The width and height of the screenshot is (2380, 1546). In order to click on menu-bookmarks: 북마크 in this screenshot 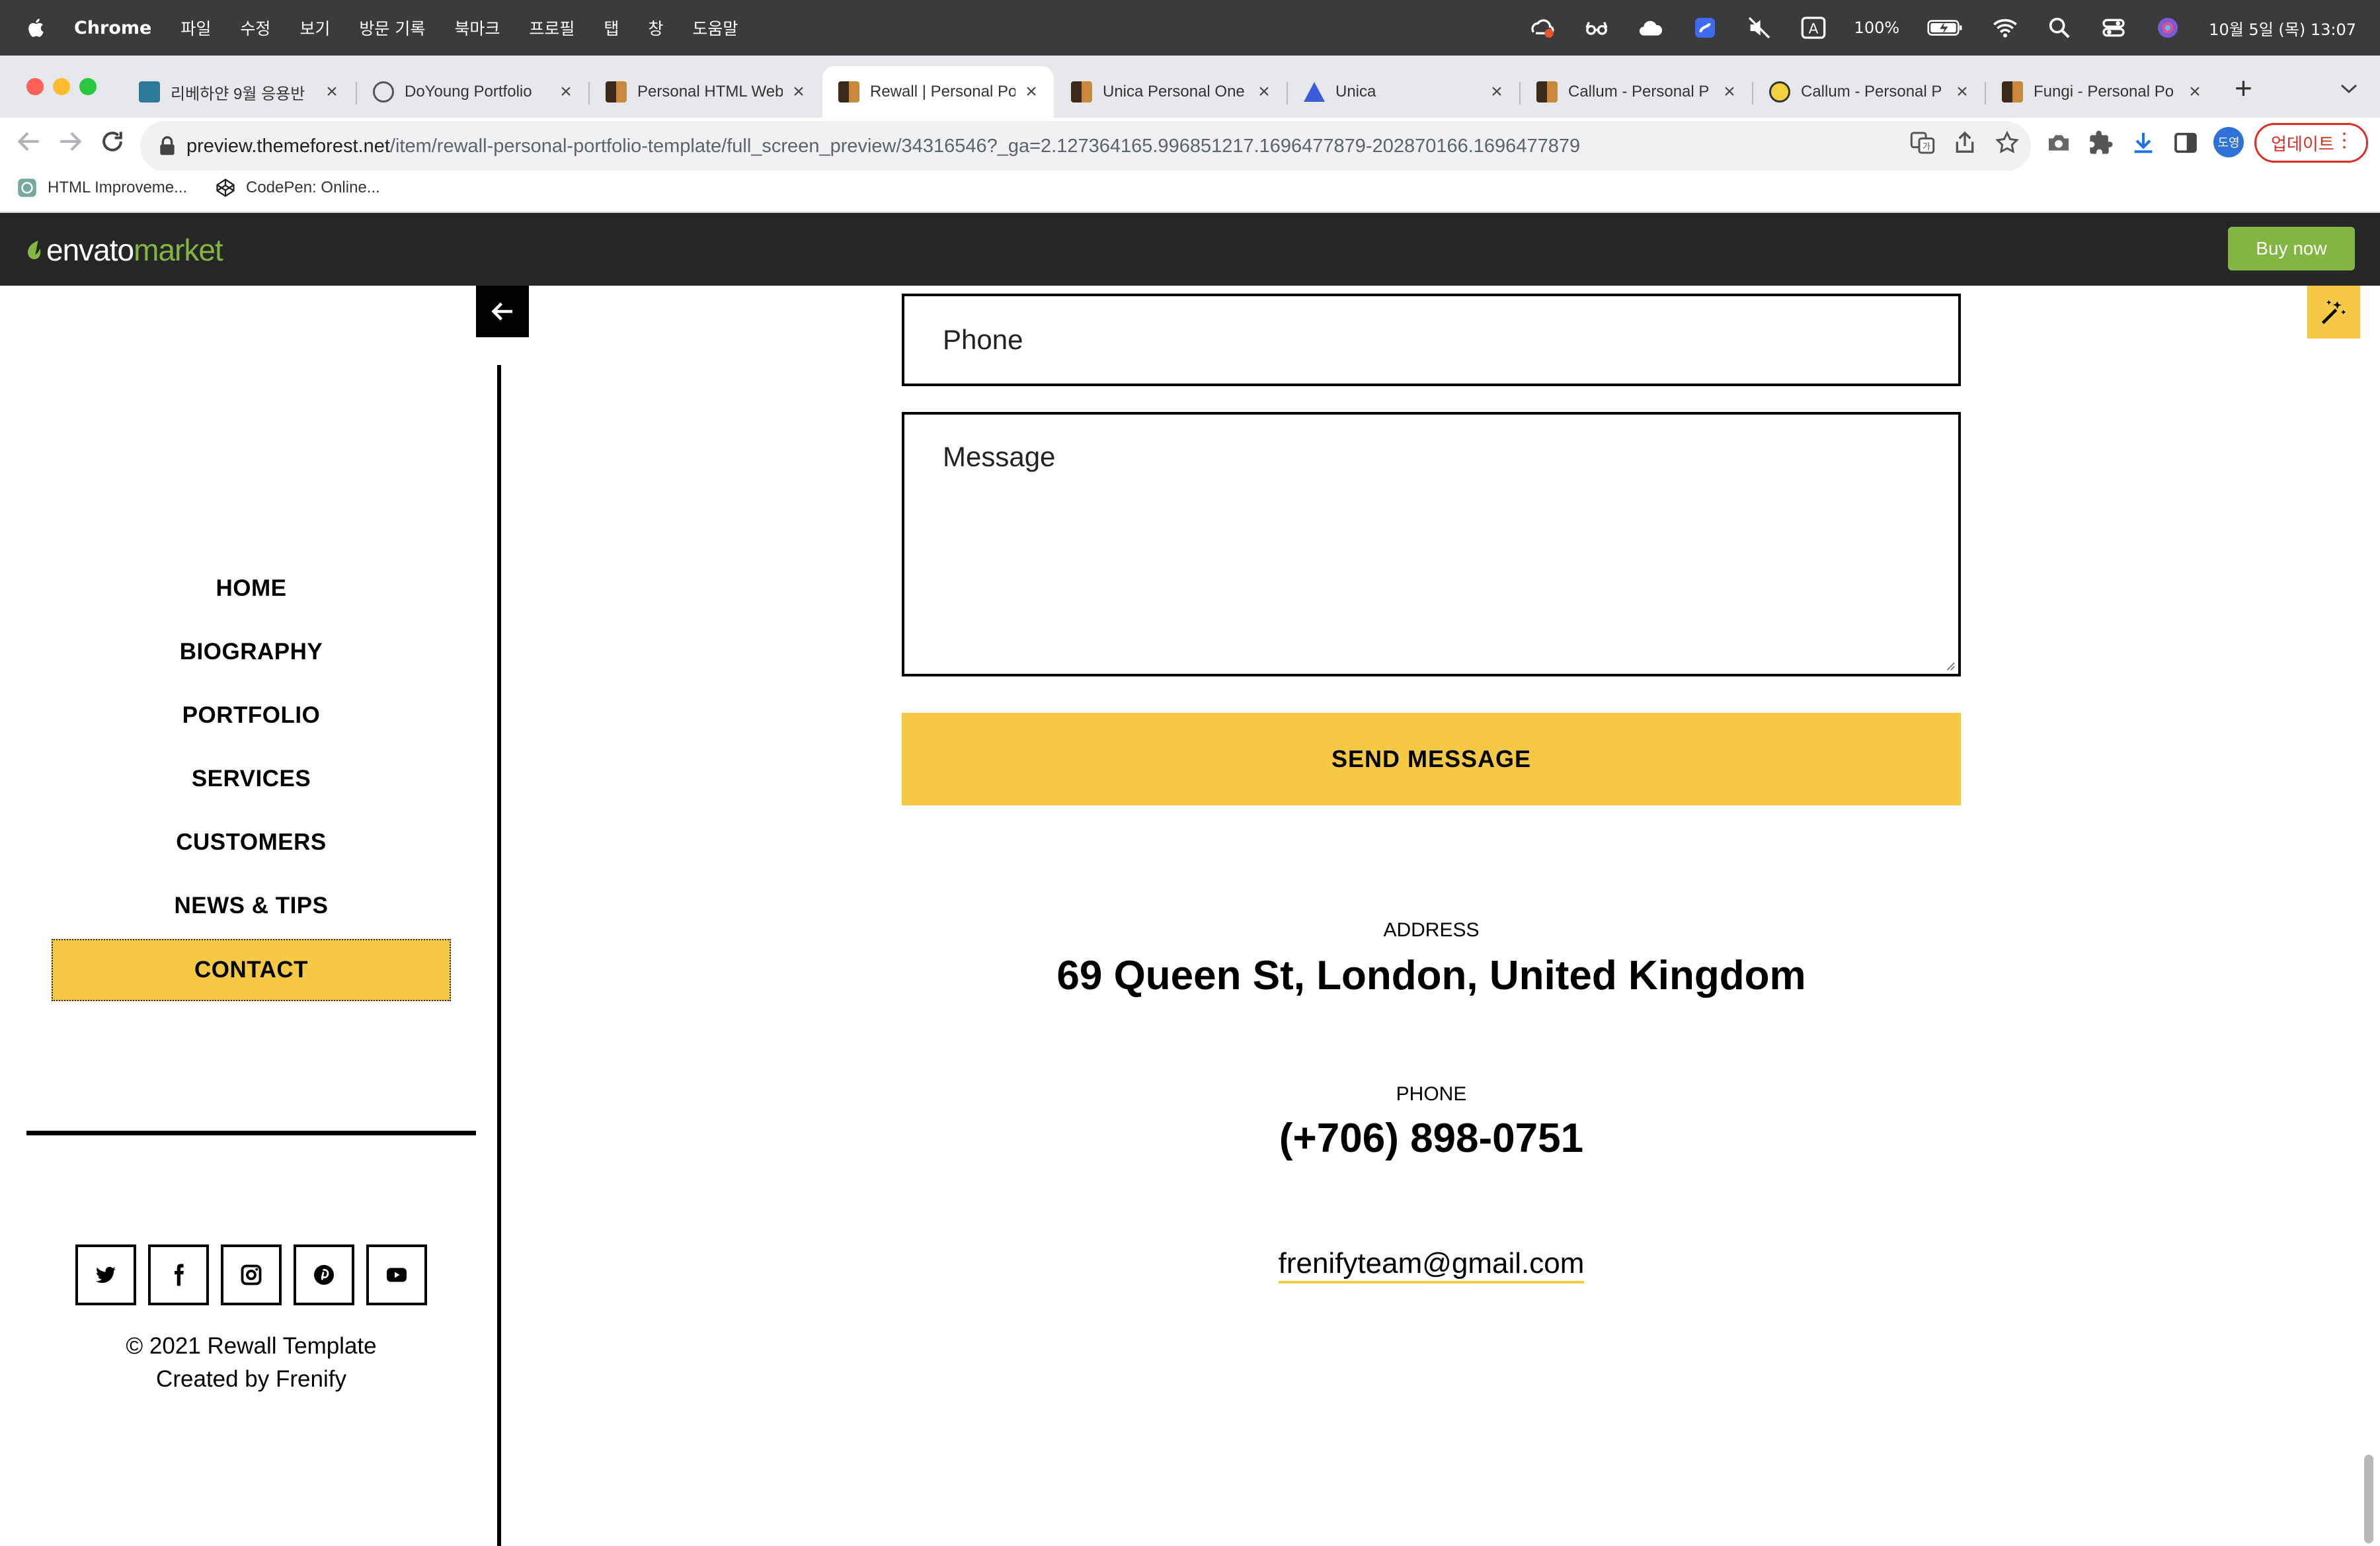, I will do `click(477, 28)`.